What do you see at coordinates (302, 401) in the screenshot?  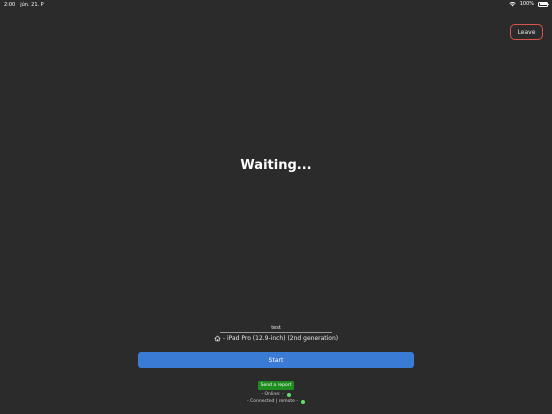 I see `connected-indicator` at bounding box center [302, 401].